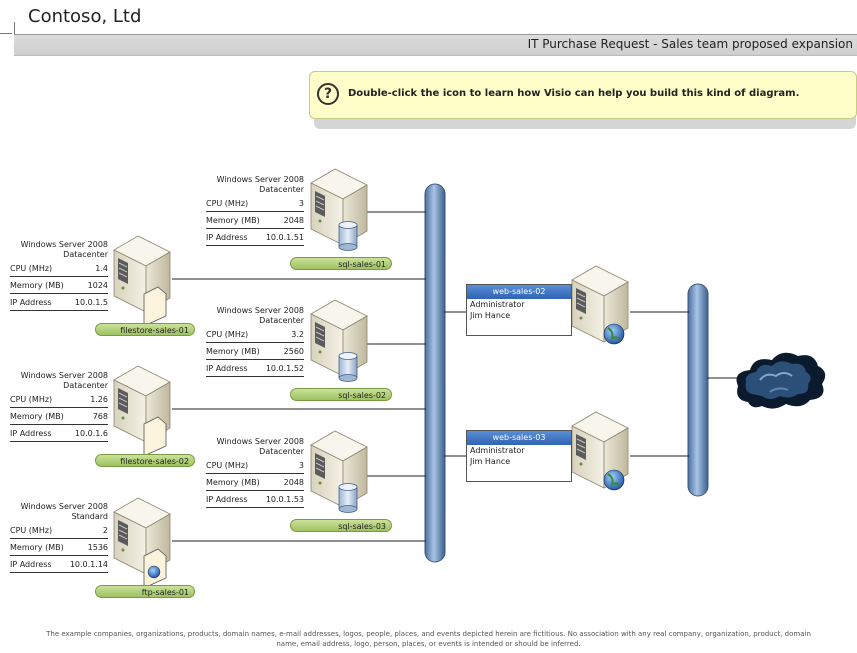 Image resolution: width=857 pixels, height=653 pixels. What do you see at coordinates (89, 516) in the screenshot?
I see `os-edition: Standard` at bounding box center [89, 516].